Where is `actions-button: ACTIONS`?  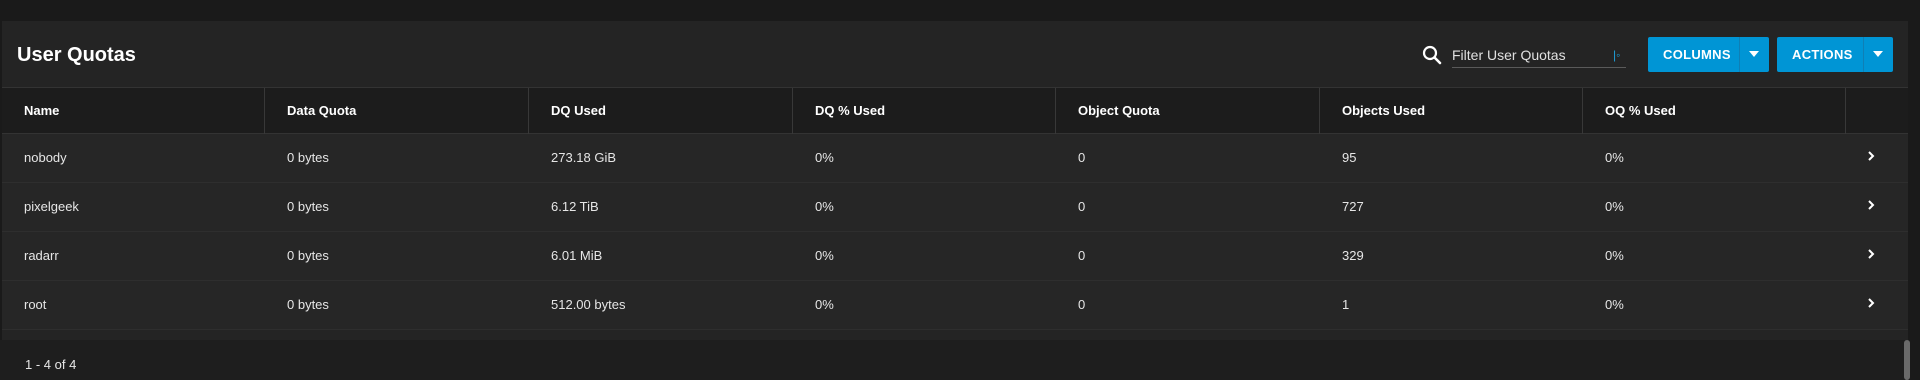
actions-button: ACTIONS is located at coordinates (1835, 54).